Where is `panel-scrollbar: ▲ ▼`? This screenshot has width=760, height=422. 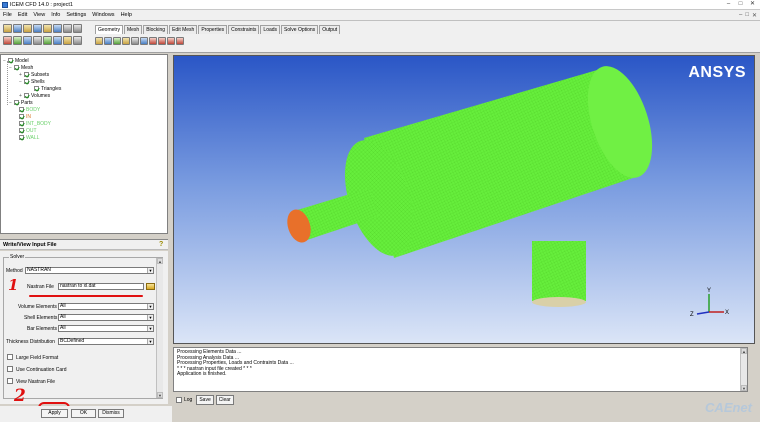 panel-scrollbar: ▲ ▼ is located at coordinates (159, 328).